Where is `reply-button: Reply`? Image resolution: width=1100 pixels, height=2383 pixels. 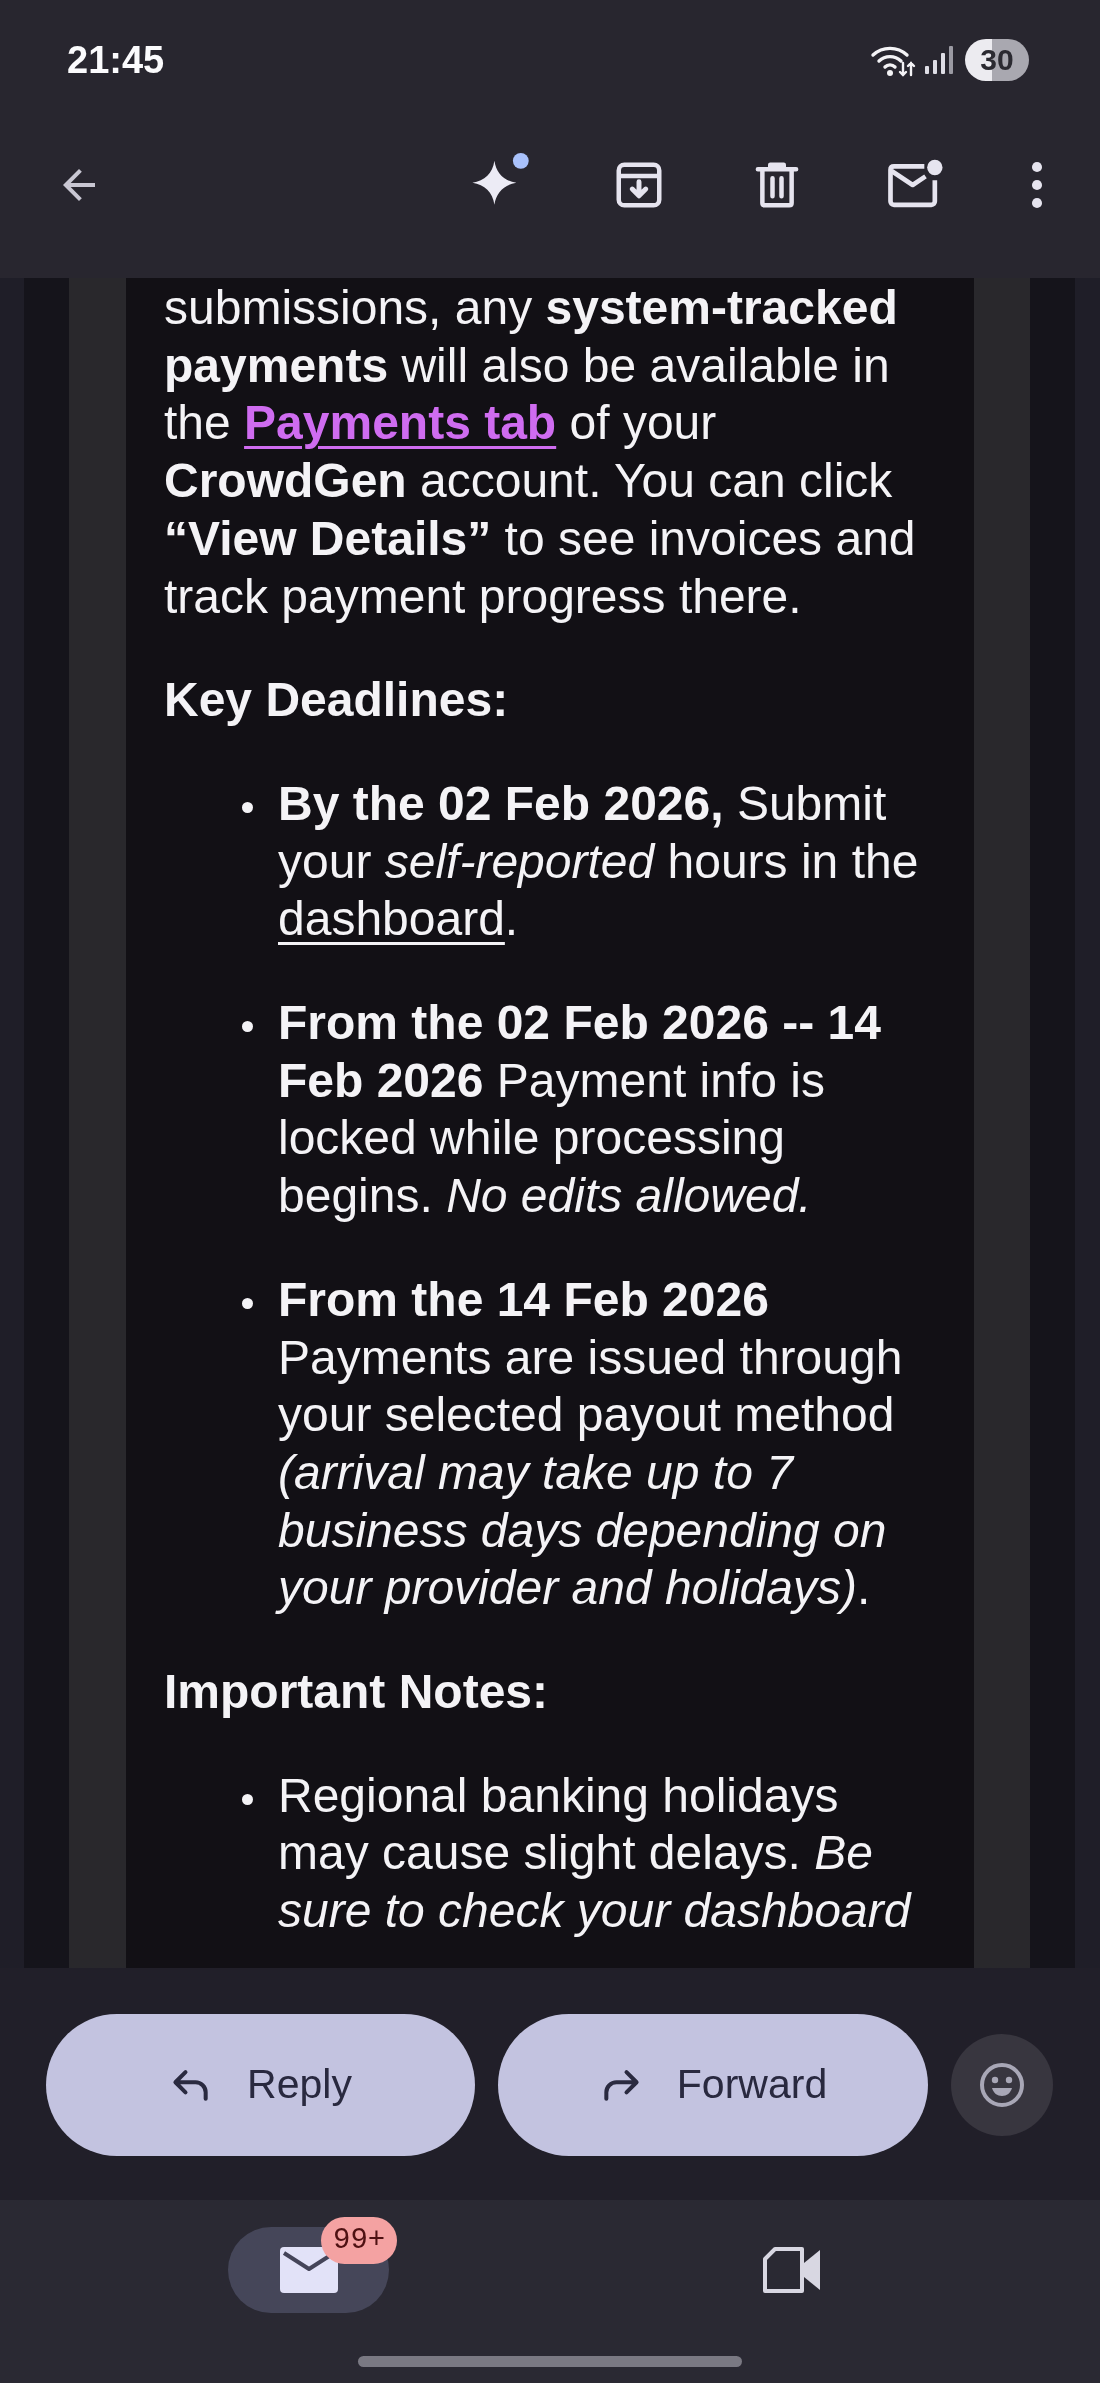 reply-button: Reply is located at coordinates (260, 2085).